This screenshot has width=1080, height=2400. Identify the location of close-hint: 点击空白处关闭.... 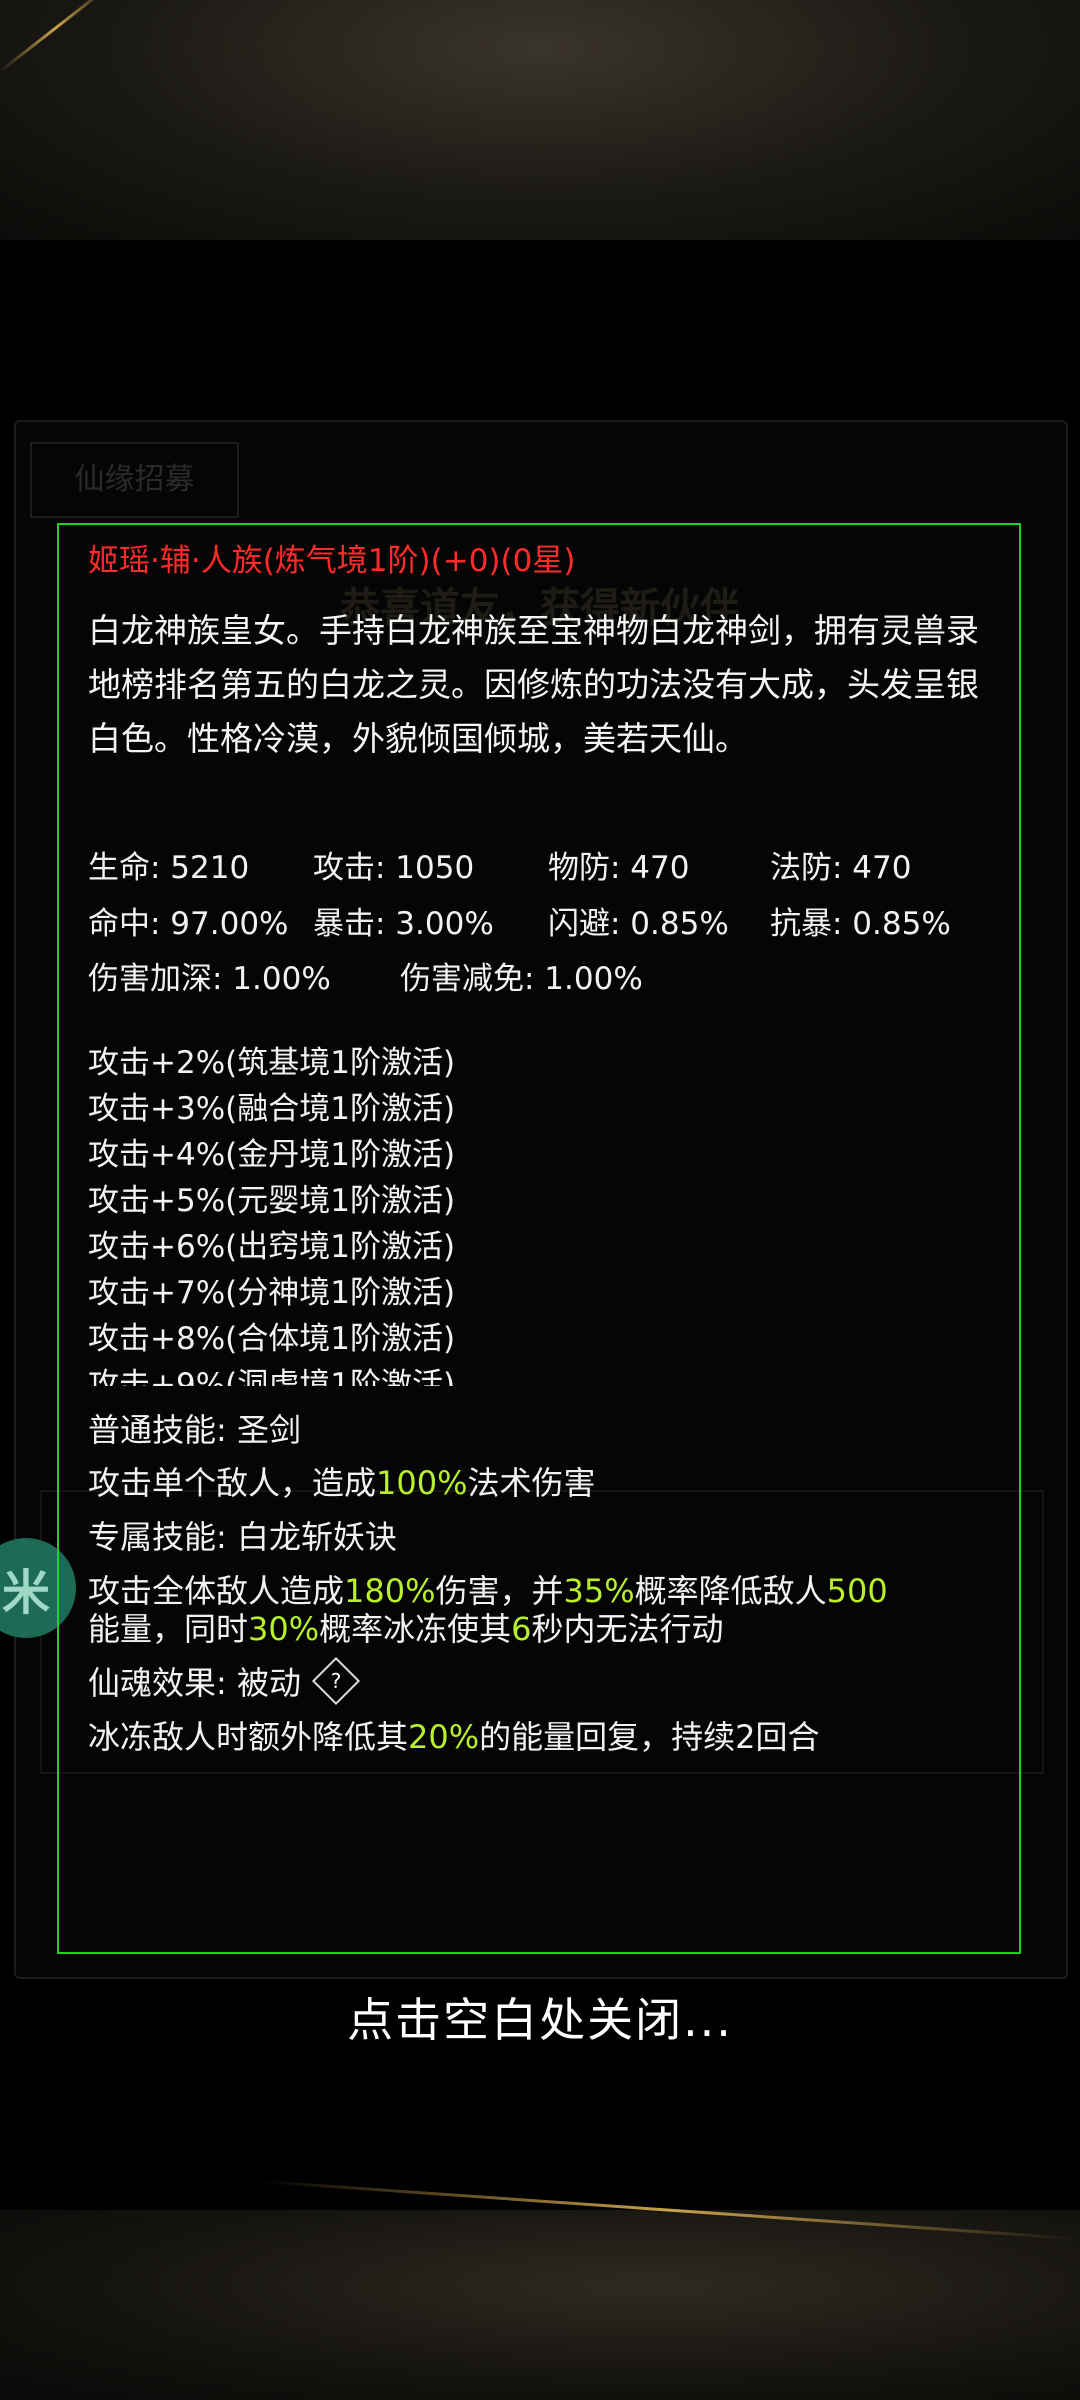
(540, 2017).